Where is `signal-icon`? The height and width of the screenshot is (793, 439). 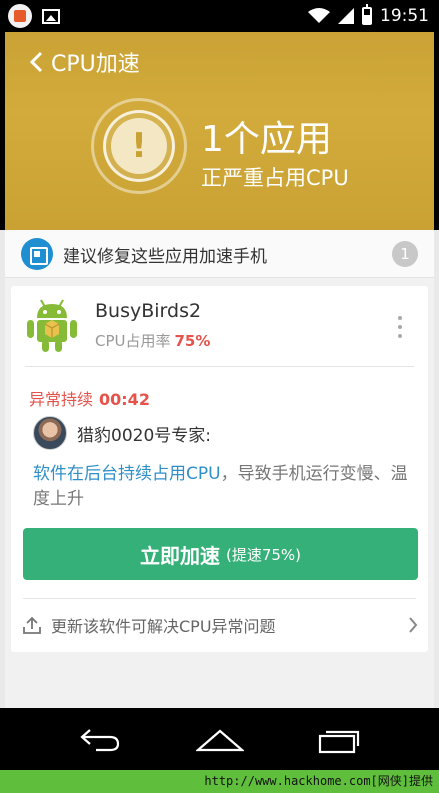
signal-icon is located at coordinates (346, 16).